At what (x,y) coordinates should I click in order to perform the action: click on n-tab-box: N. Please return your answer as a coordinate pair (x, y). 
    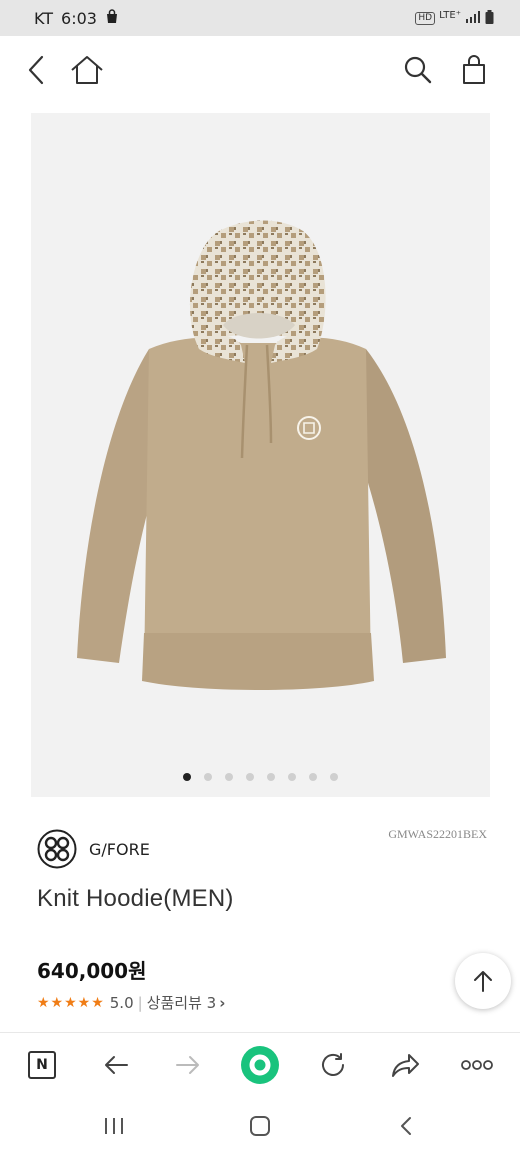
    Looking at the image, I should click on (42, 1065).